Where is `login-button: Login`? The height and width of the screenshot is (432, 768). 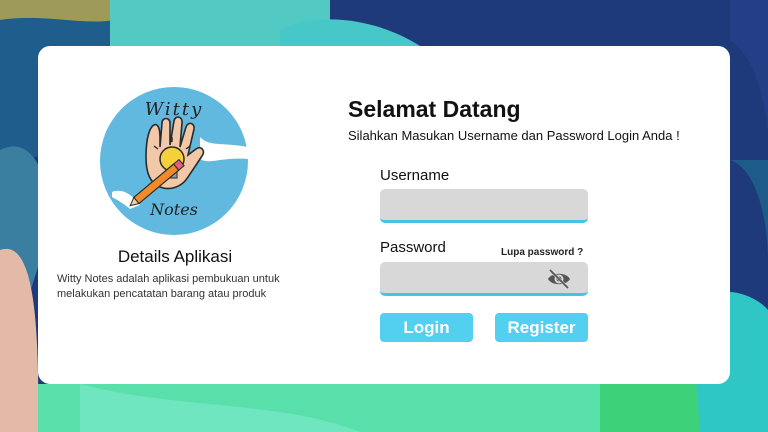 login-button: Login is located at coordinates (426, 327).